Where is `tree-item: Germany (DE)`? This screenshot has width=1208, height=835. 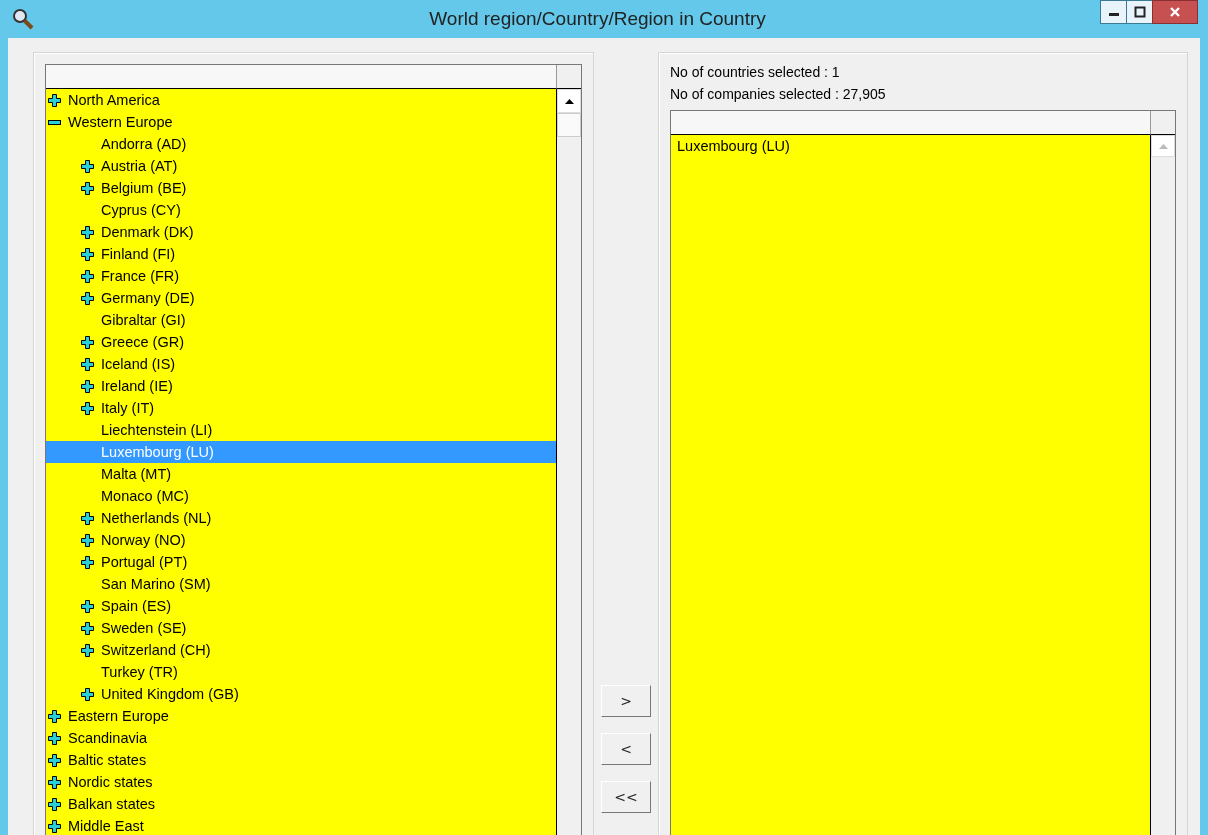 tree-item: Germany (DE) is located at coordinates (148, 298).